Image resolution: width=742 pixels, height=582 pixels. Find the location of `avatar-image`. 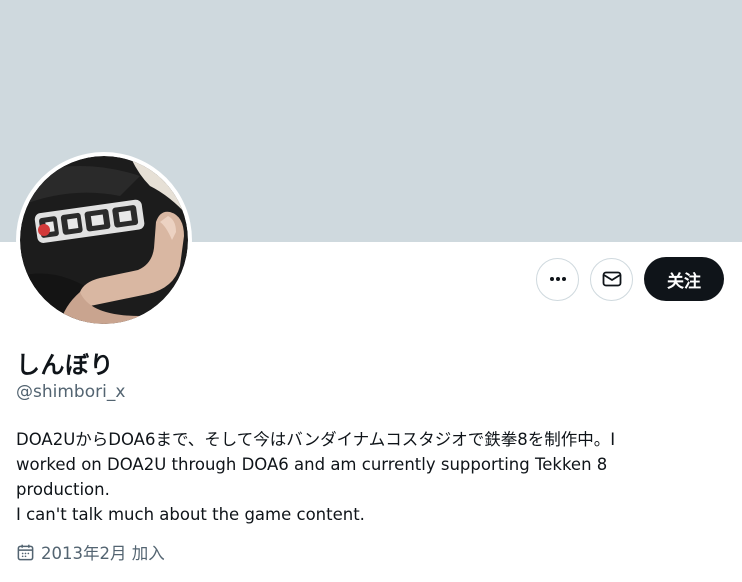

avatar-image is located at coordinates (104, 240).